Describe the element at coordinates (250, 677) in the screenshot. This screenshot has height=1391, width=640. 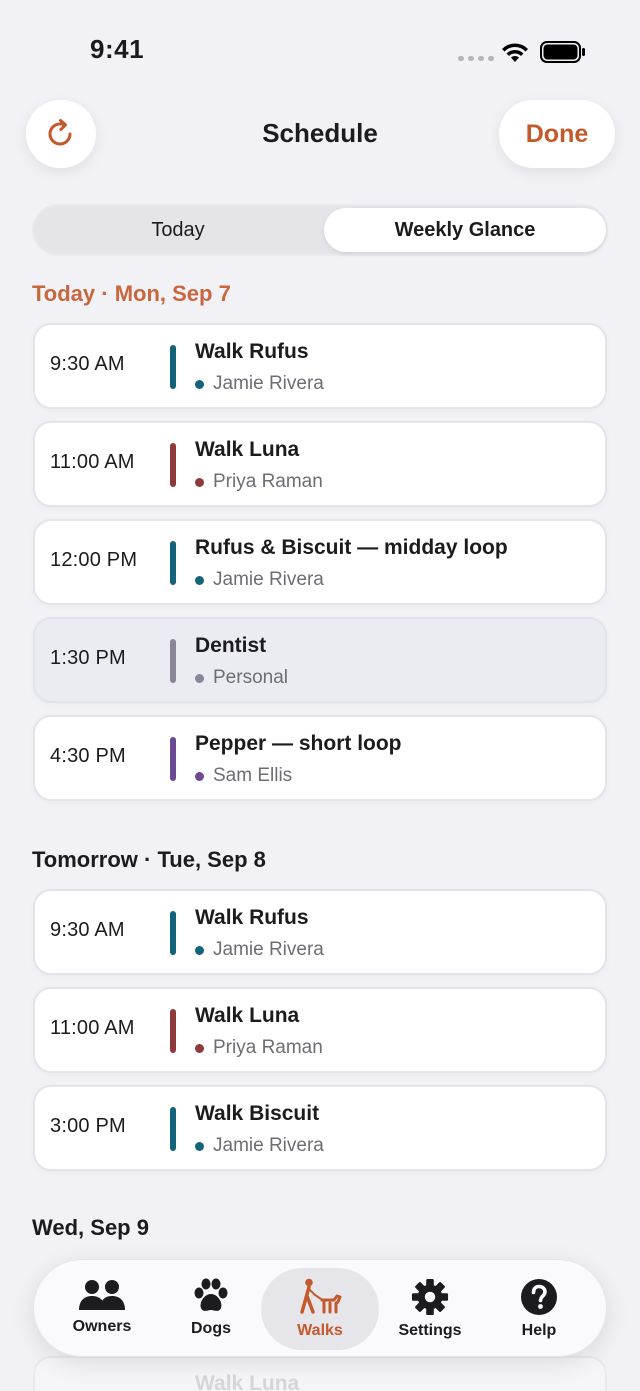
I see `owner-name: Personal` at that location.